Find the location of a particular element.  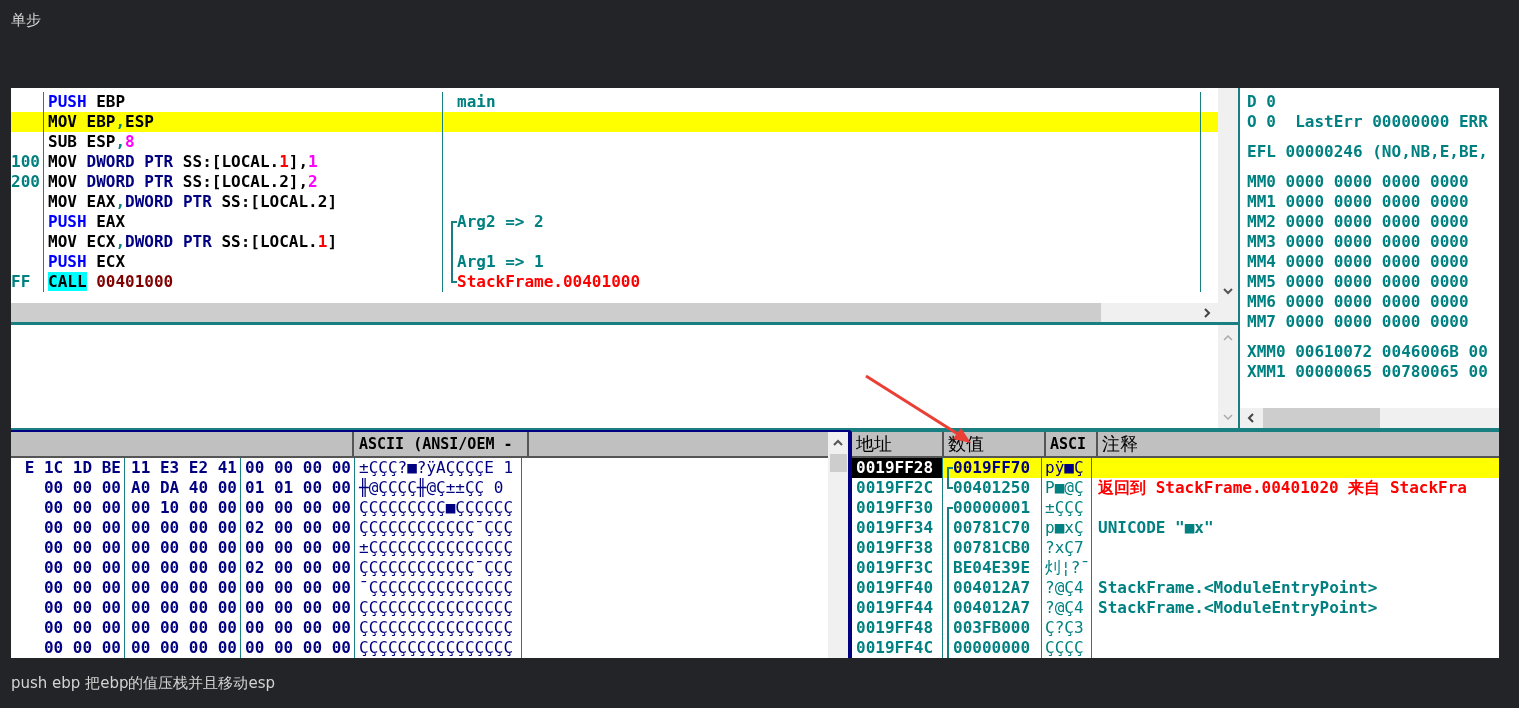

register-line: O 0 LastErr 00000000 ERR is located at coordinates (1368, 122).